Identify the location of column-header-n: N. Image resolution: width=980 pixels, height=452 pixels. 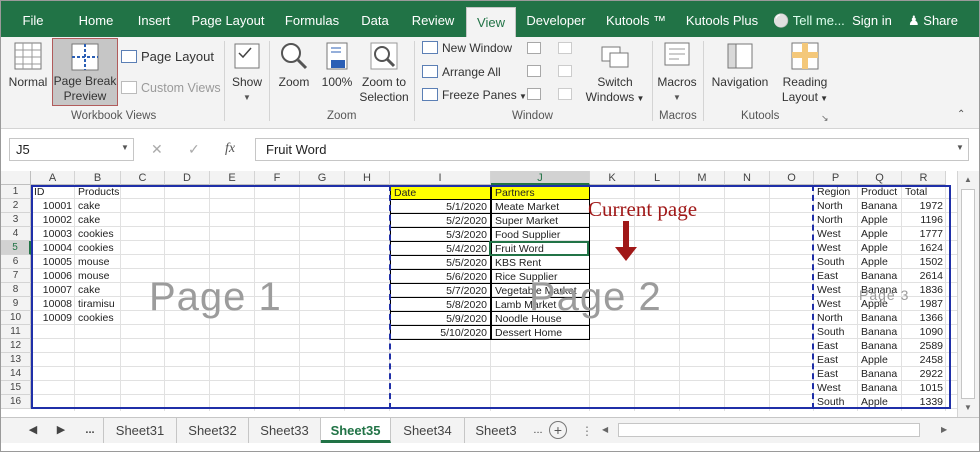
(747, 178).